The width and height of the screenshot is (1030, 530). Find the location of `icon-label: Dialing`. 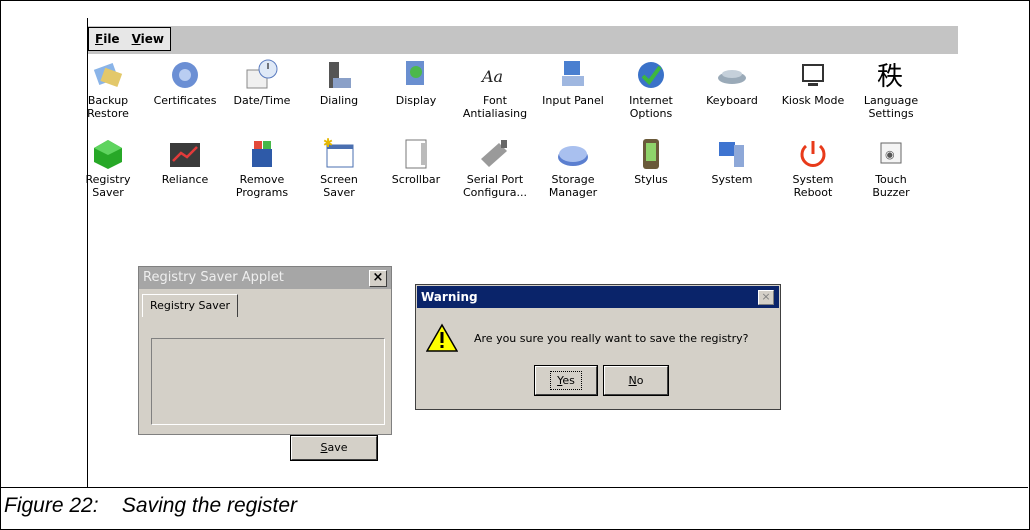

icon-label: Dialing is located at coordinates (339, 100).